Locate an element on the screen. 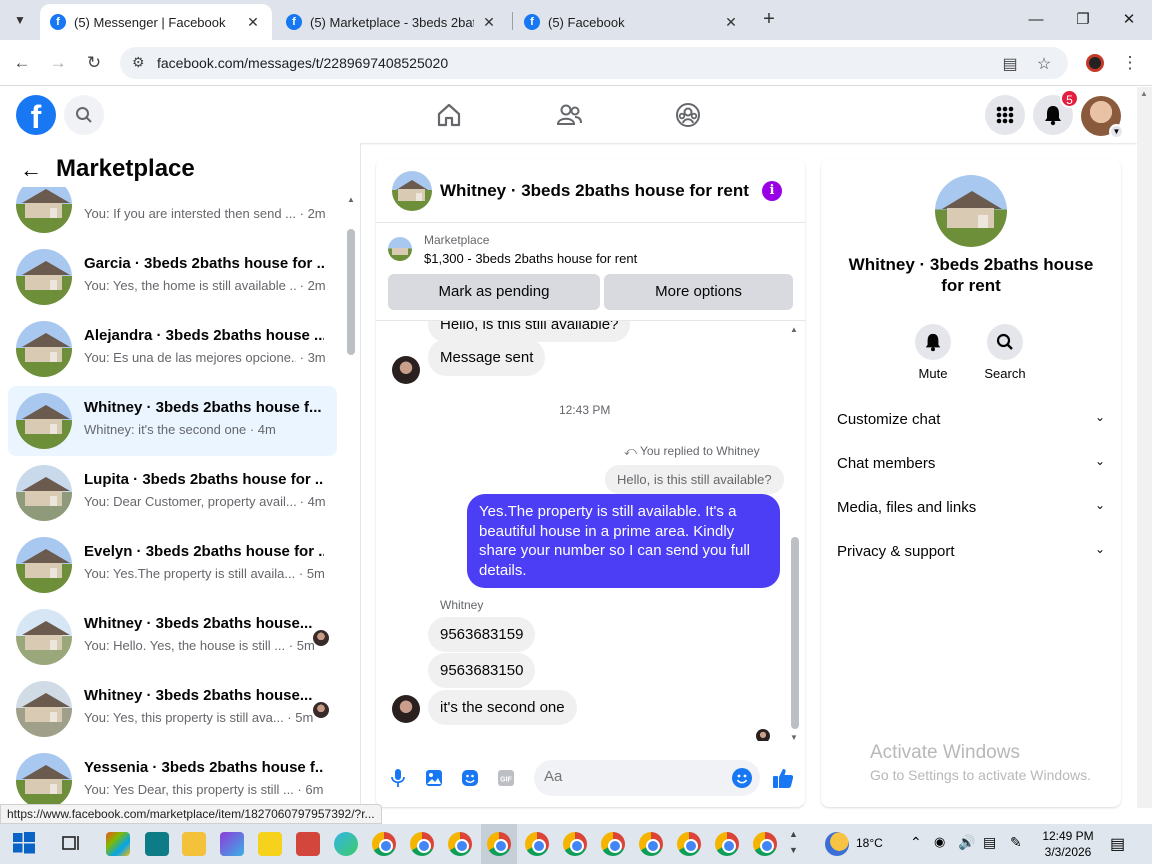 Image resolution: width=1152 pixels, height=864 pixels. tab-facebook: f (5) Facebook ✕ is located at coordinates (632, 22).